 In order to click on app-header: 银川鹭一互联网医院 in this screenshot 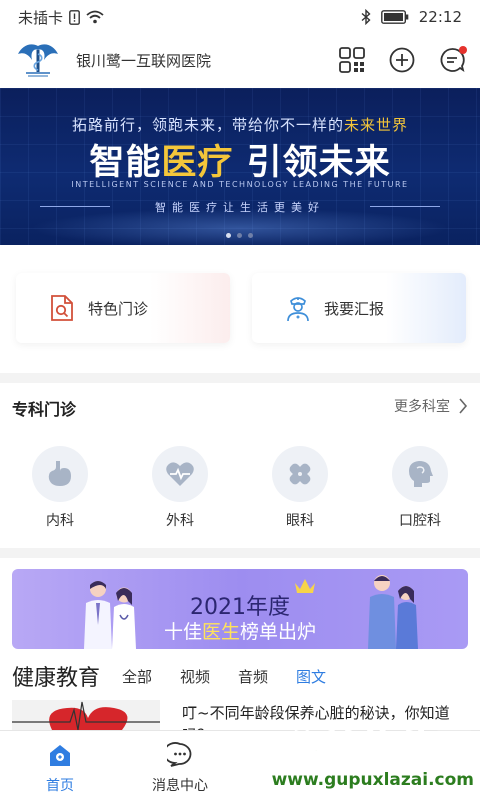, I will do `click(240, 60)`.